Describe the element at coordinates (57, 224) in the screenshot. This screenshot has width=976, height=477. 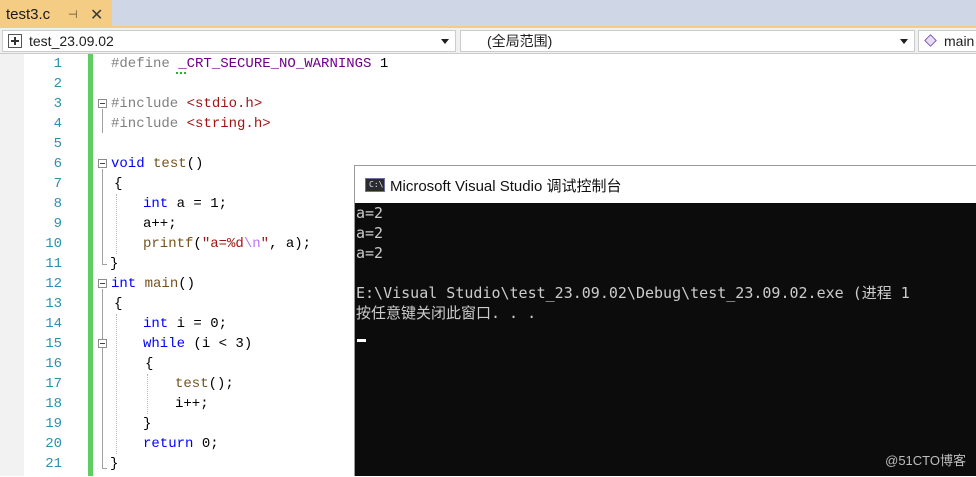
I see `line-number: 9` at that location.